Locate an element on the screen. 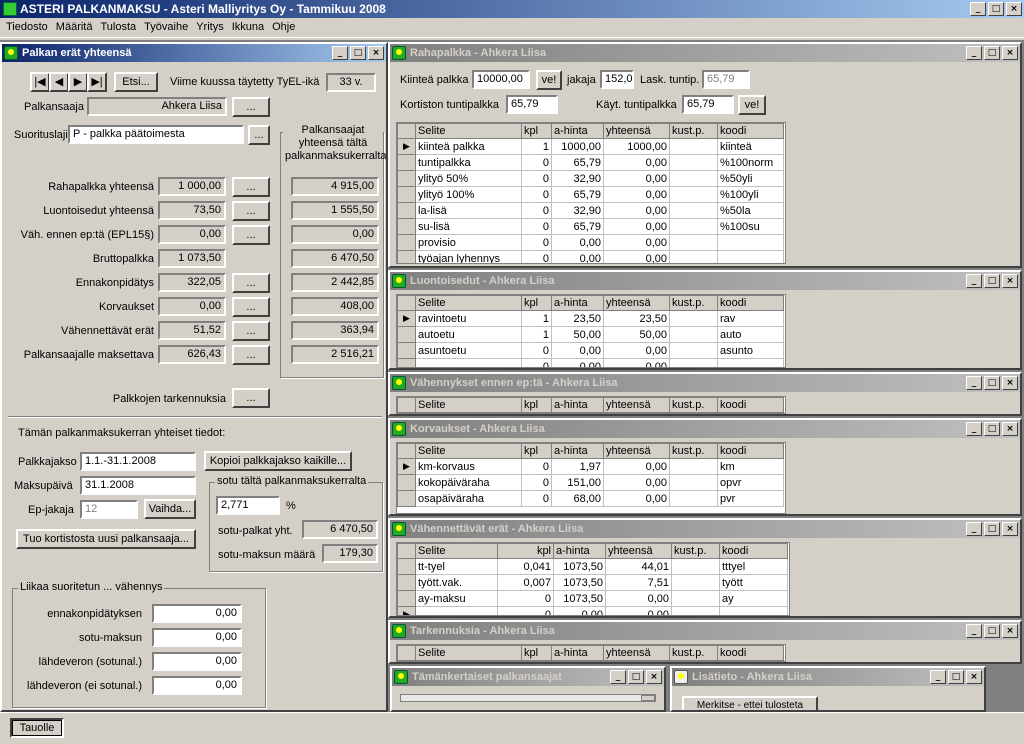  main-minimize-button: _ is located at coordinates (340, 53).